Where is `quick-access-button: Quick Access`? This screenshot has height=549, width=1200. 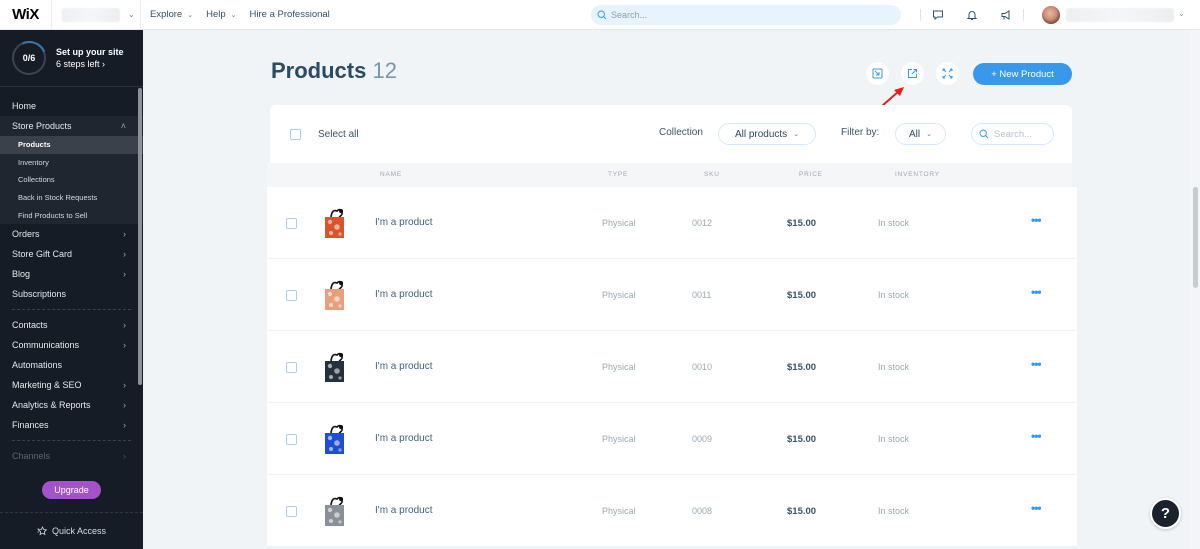 quick-access-button: Quick Access is located at coordinates (71, 530).